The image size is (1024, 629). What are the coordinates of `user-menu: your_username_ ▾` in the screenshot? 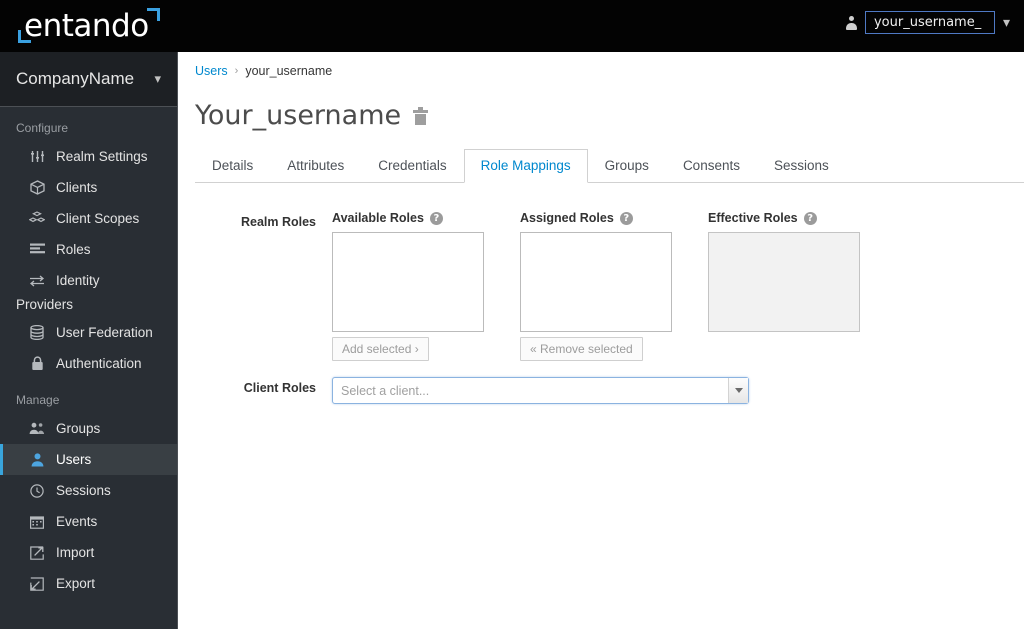 It's located at (927, 22).